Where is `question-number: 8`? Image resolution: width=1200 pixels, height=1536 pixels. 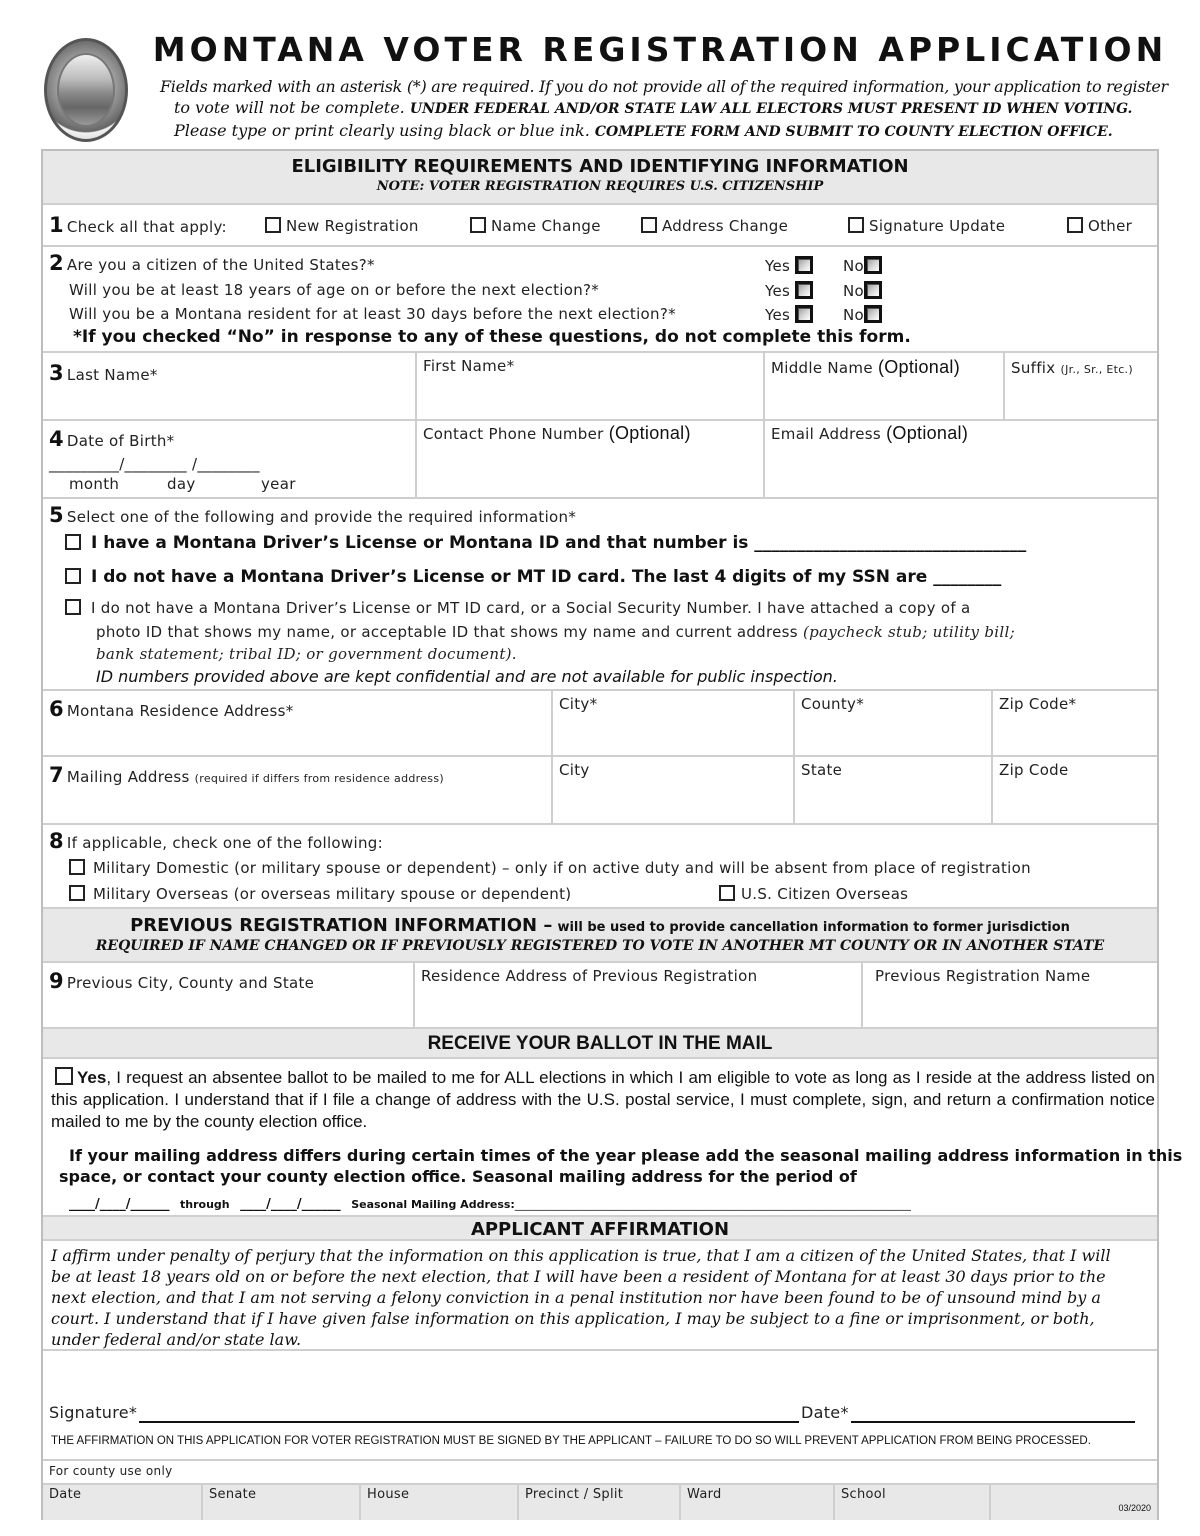
question-number: 8 is located at coordinates (56, 841).